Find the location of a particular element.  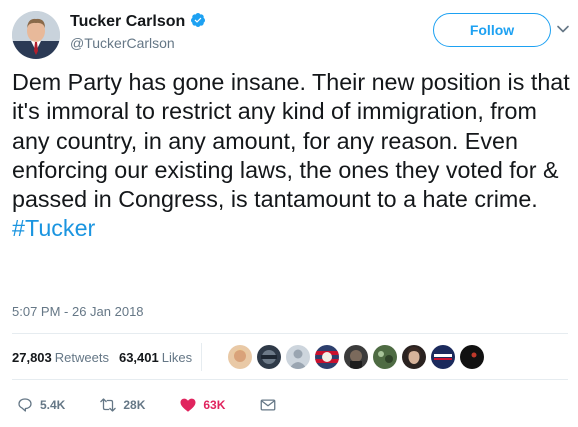

tweet-actions: 5.4K 28K 63K is located at coordinates (149, 405).